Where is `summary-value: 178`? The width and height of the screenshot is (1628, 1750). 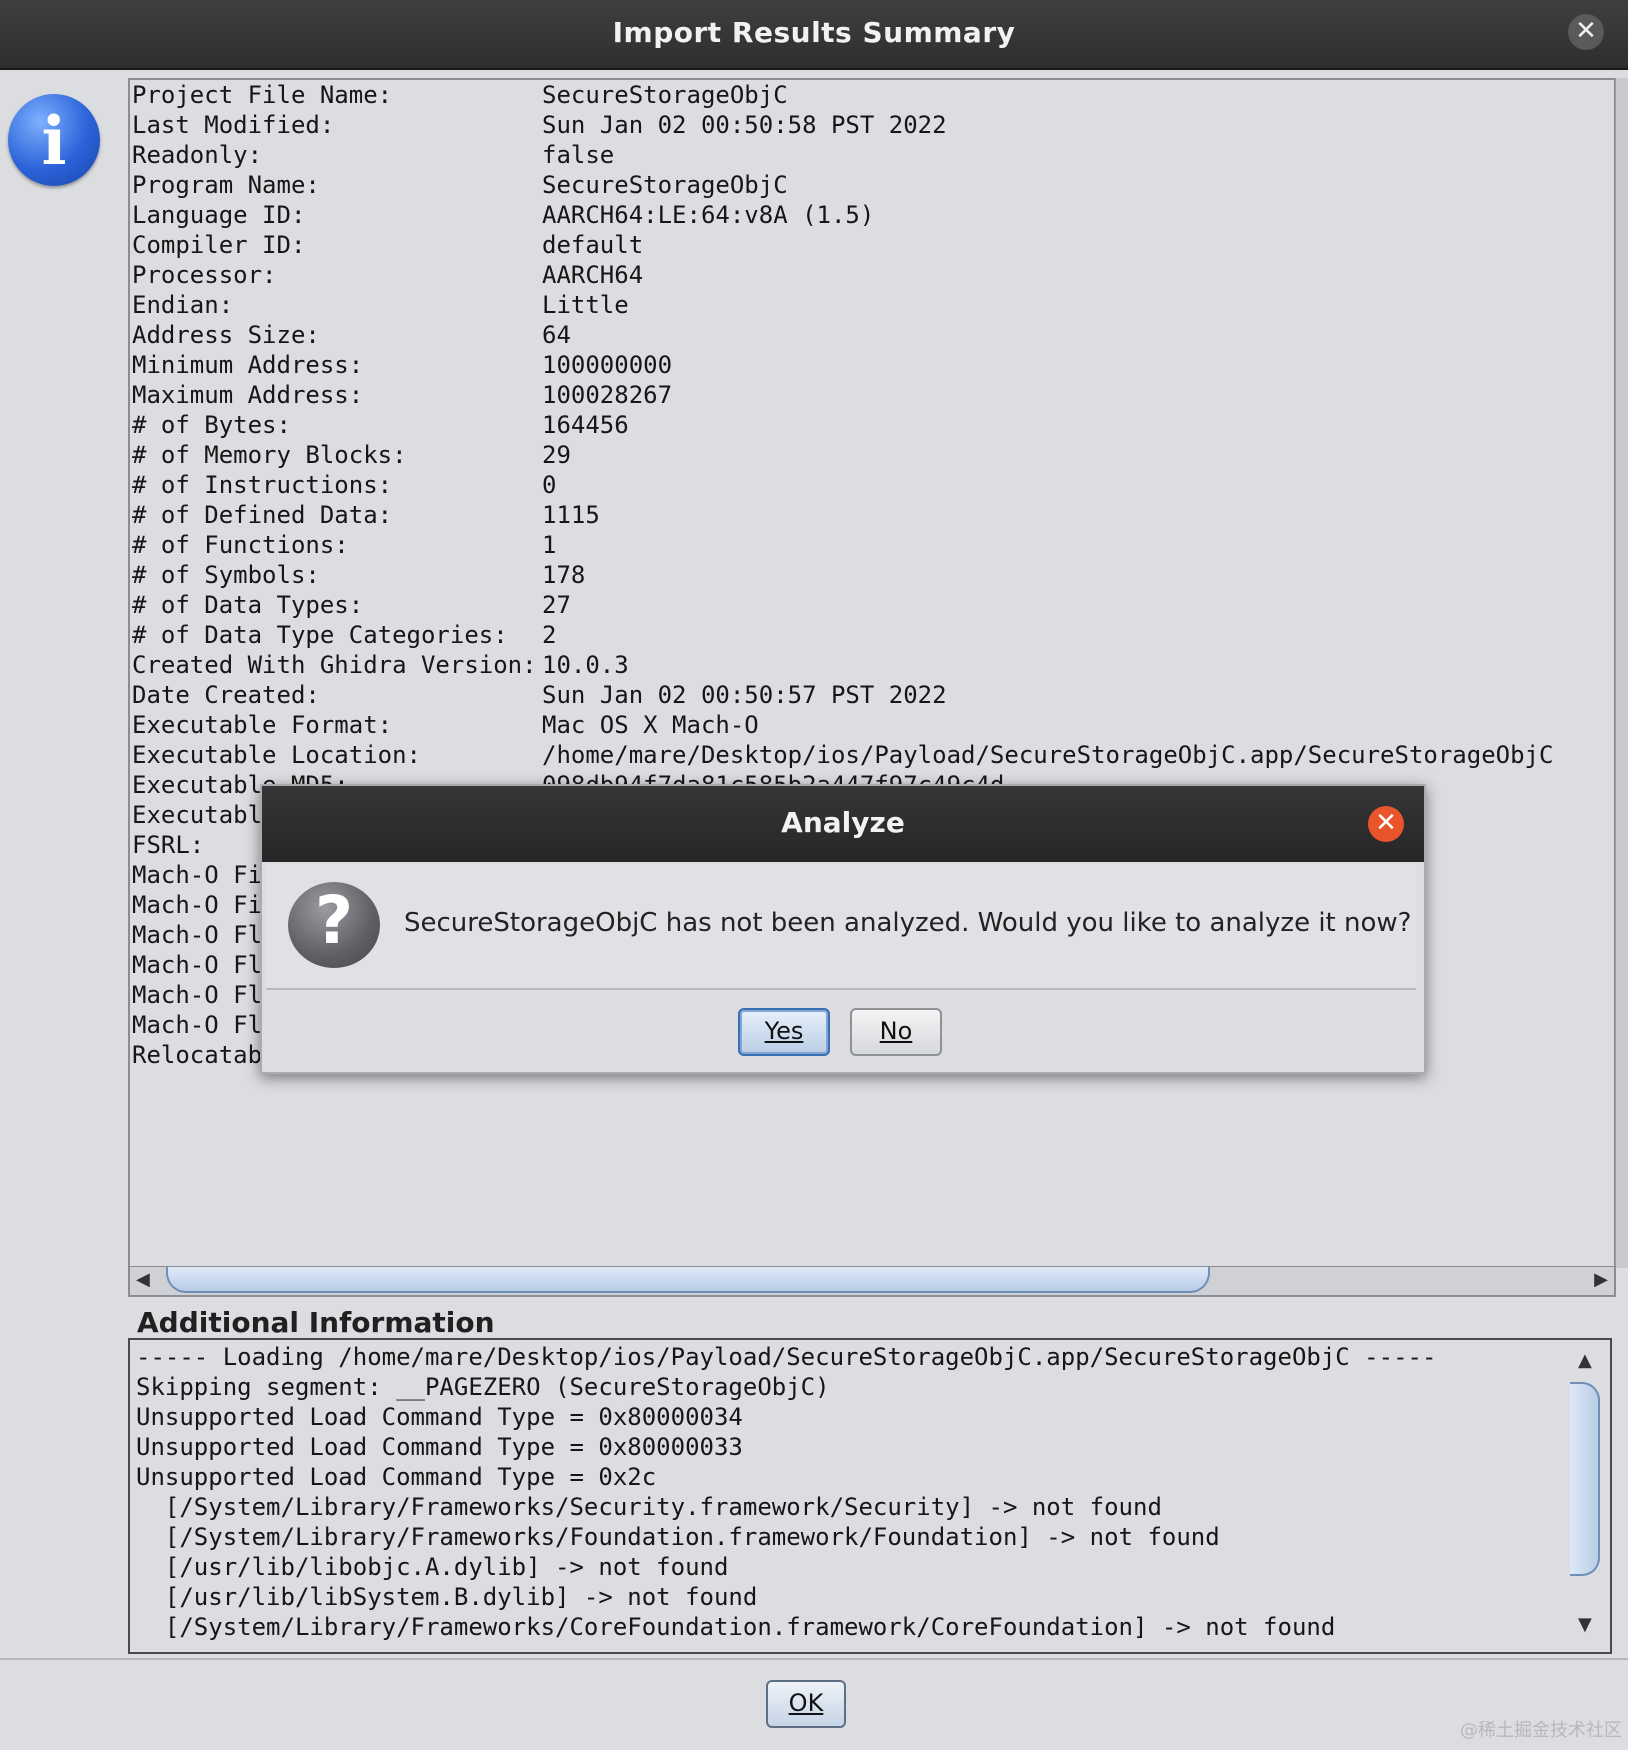
summary-value: 178 is located at coordinates (564, 575).